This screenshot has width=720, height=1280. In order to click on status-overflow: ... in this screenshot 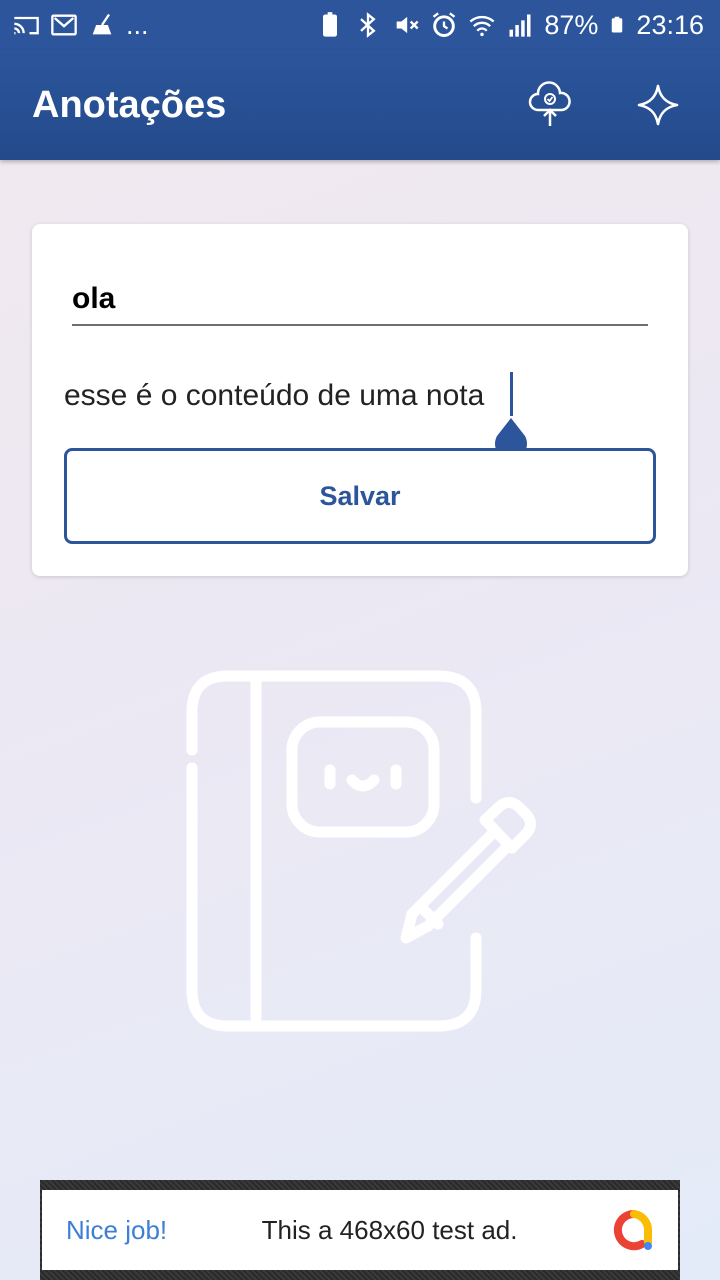, I will do `click(137, 24)`.